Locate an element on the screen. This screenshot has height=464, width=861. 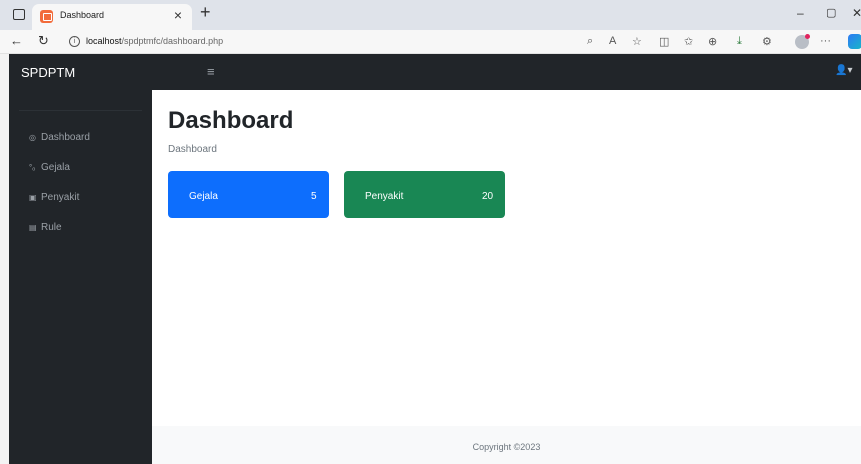
downloads-icon: ⤓ is located at coordinates (739, 41).